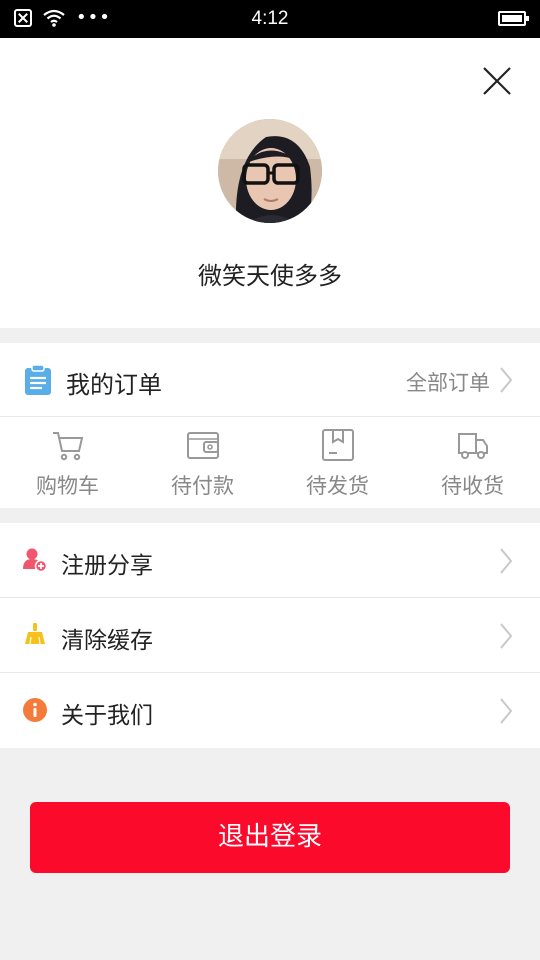 The image size is (540, 960). I want to click on menu-item-about-us: 关于我们, so click(270, 710).